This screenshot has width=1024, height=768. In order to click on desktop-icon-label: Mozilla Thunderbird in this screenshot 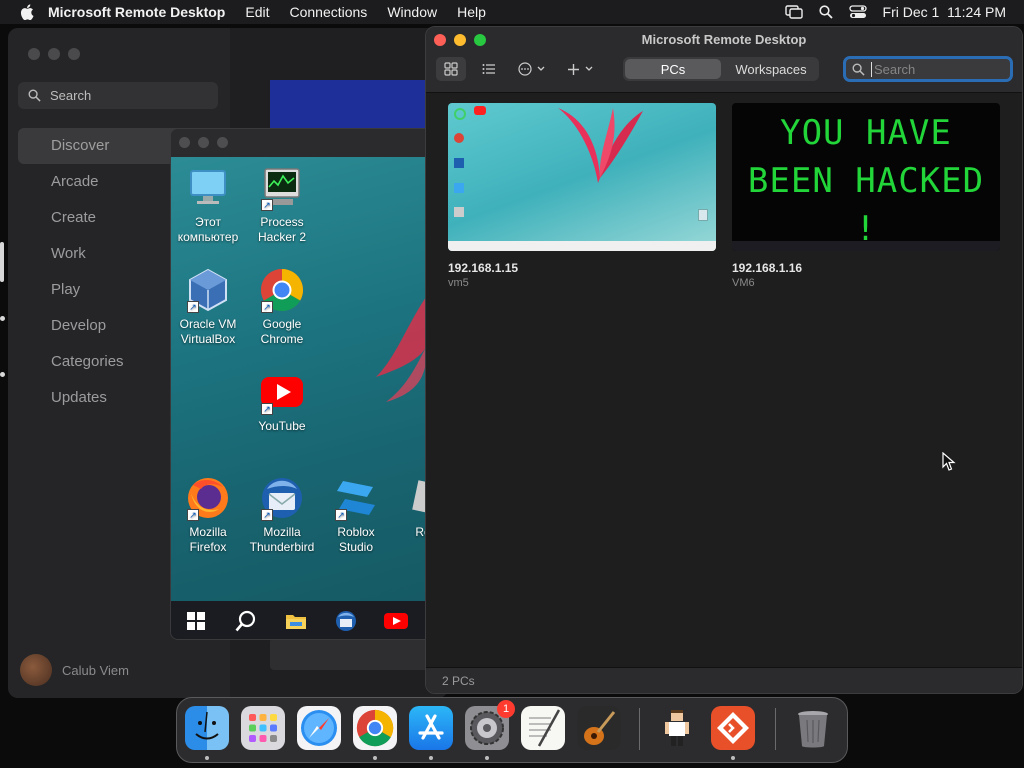, I will do `click(282, 539)`.